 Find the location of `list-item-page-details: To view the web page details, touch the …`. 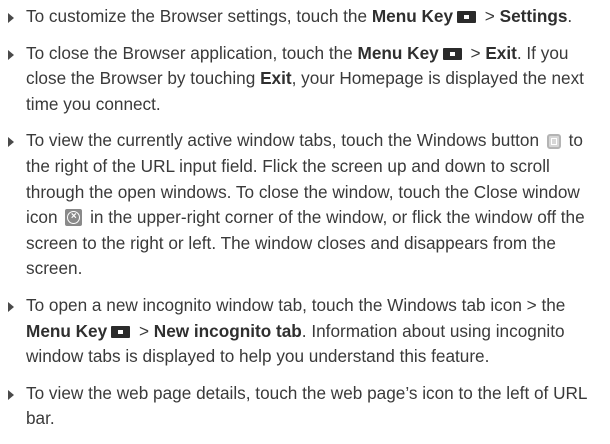

list-item-page-details: To view the web page details, touch the … is located at coordinates (303, 406).